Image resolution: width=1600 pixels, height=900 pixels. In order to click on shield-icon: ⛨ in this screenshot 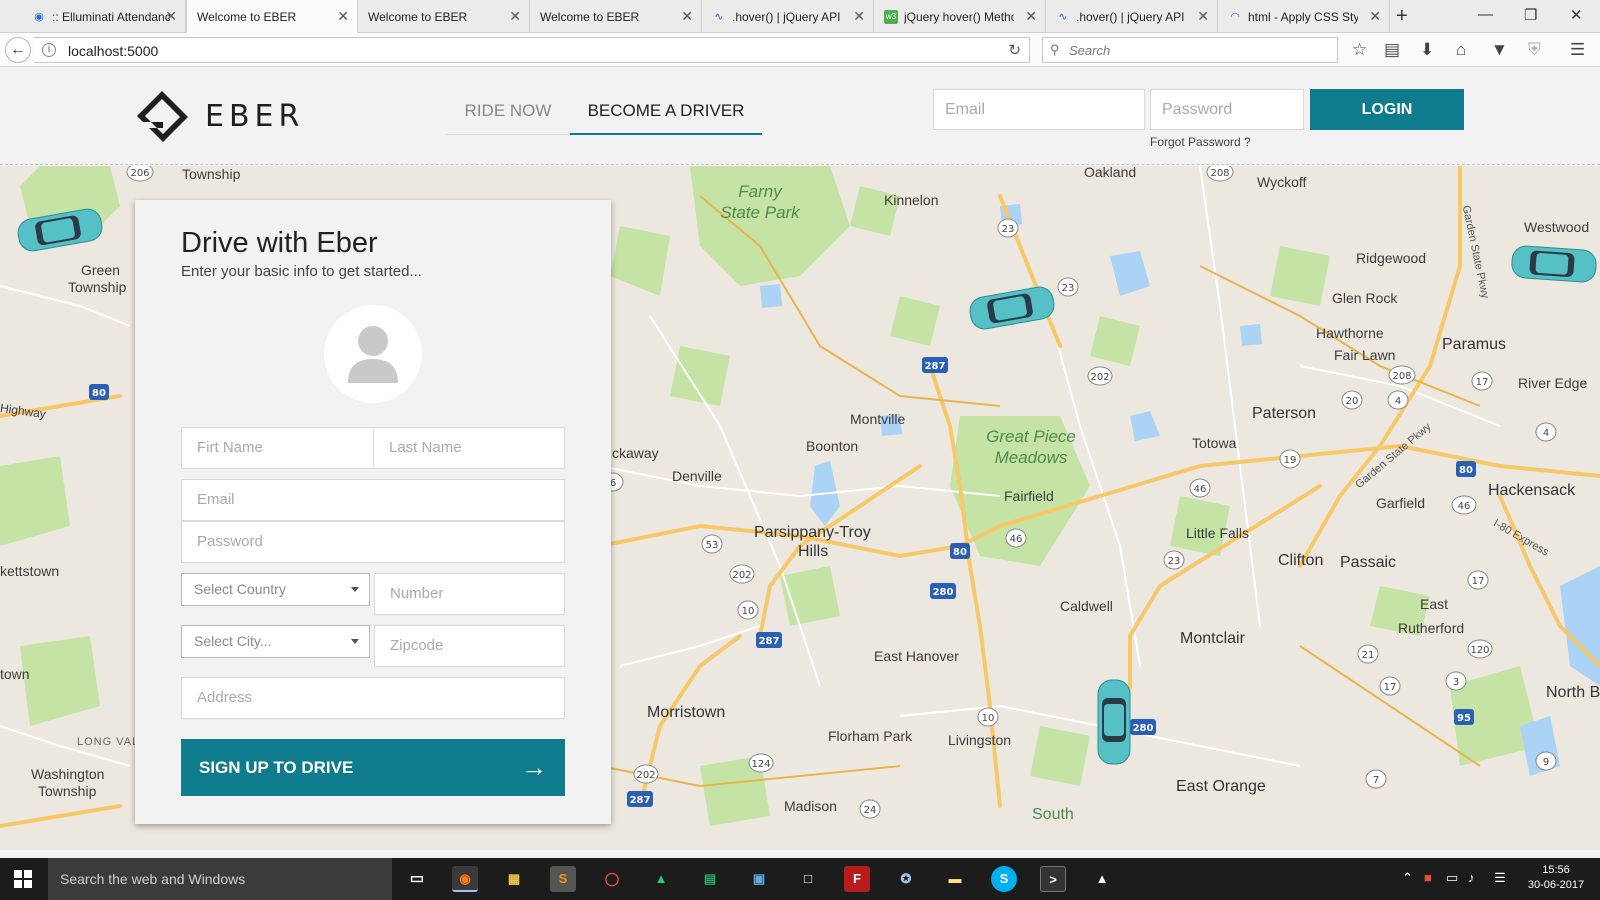, I will do `click(1534, 49)`.